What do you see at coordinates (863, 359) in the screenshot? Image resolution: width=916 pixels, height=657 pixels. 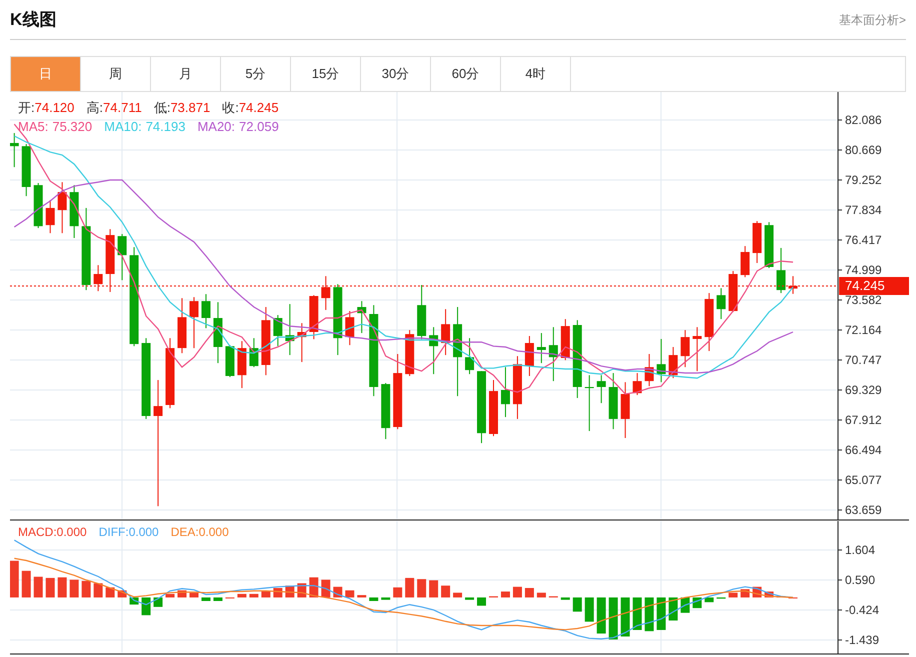 I see `axis-label: 70.747` at bounding box center [863, 359].